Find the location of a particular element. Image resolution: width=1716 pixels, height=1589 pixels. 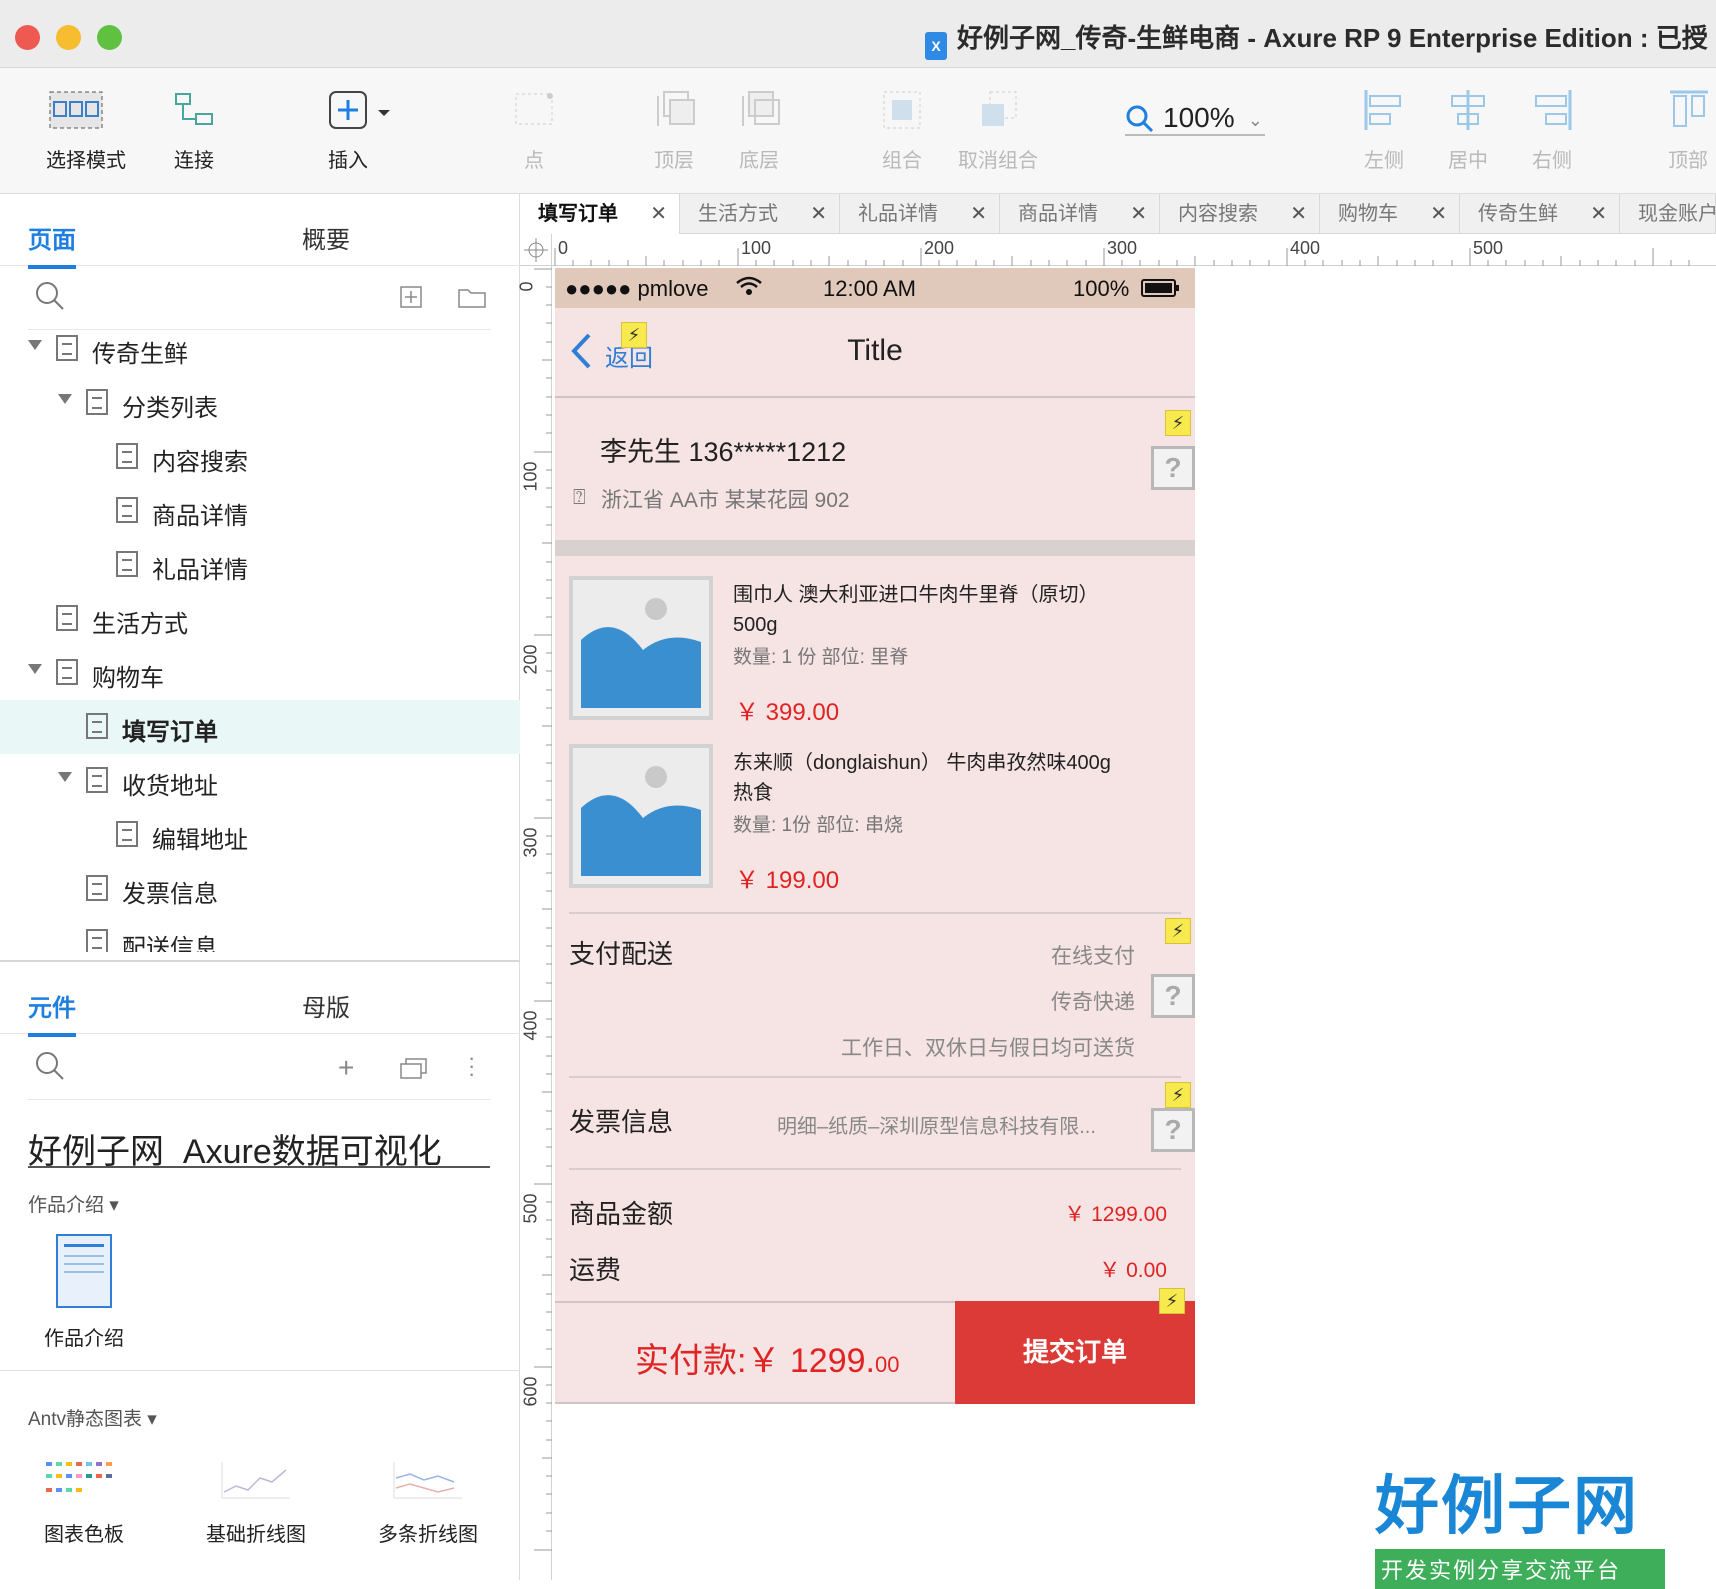

page-tree-item: 商品详情 is located at coordinates (260, 511).